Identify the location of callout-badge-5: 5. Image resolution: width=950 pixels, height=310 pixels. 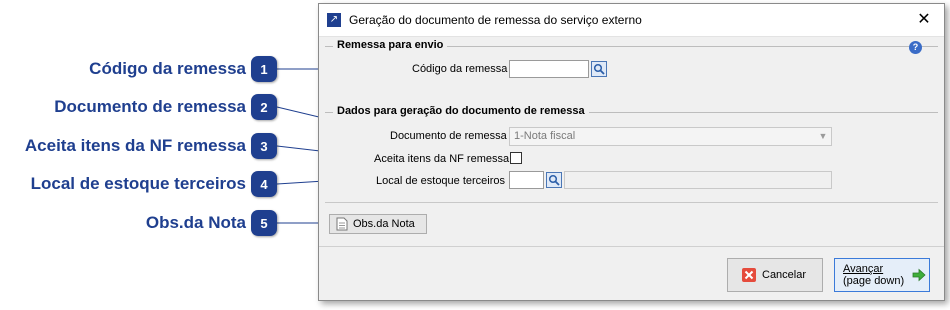
(264, 223).